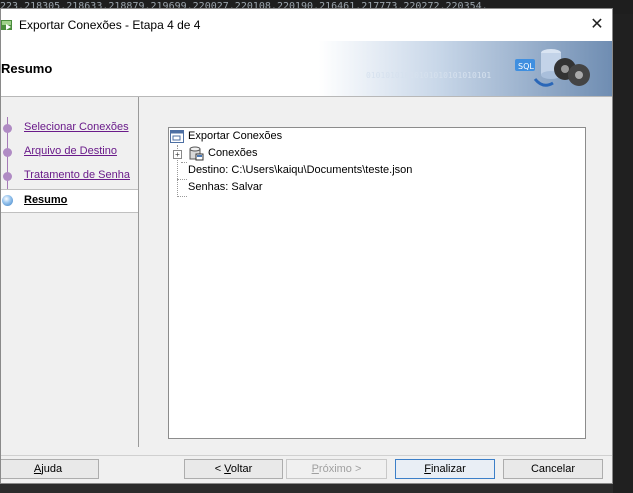 The image size is (633, 493). I want to click on wizard-header: Resumo 01010101010101010101010101 SQL, so click(306, 69).